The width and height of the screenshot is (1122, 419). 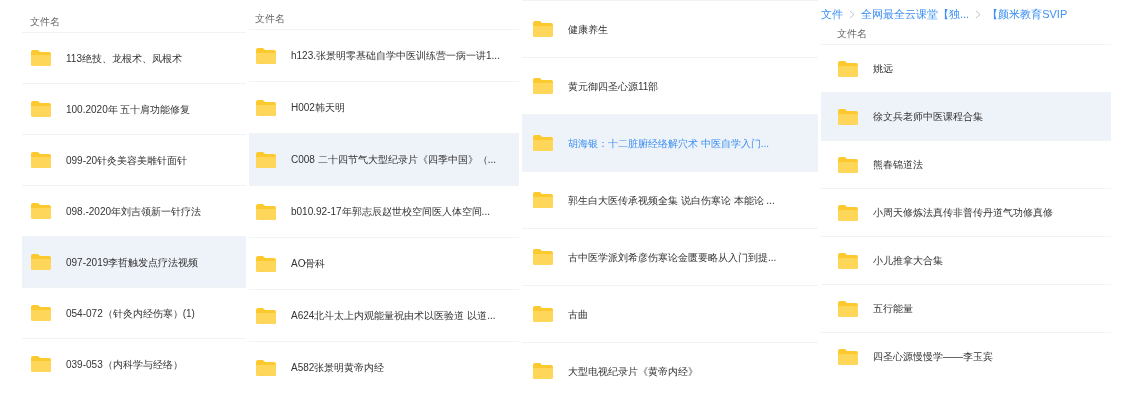 What do you see at coordinates (308, 264) in the screenshot?
I see `folder-name: AO骨科` at bounding box center [308, 264].